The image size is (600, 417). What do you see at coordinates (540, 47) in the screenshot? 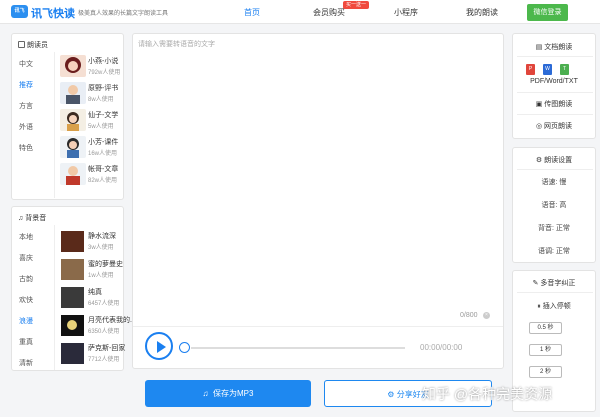
I see `document-icon: ▤` at bounding box center [540, 47].